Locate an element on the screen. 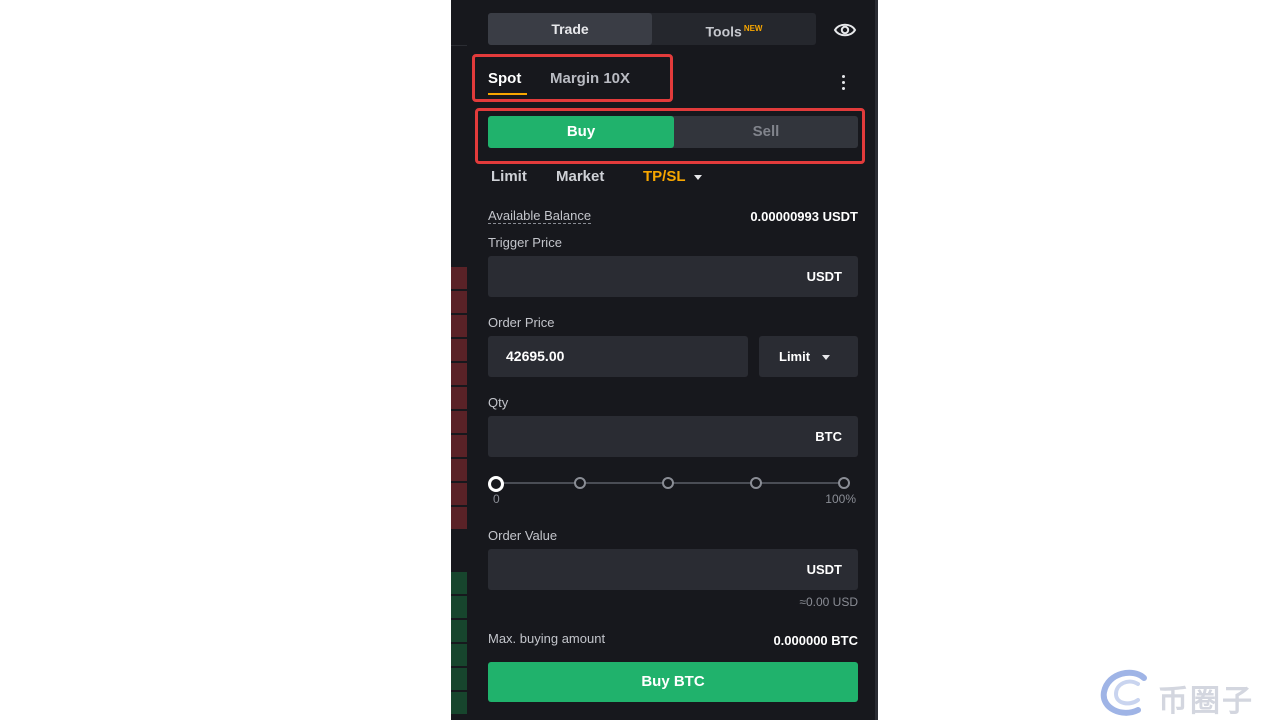  available-balance-label: Available Balance is located at coordinates (540, 216).